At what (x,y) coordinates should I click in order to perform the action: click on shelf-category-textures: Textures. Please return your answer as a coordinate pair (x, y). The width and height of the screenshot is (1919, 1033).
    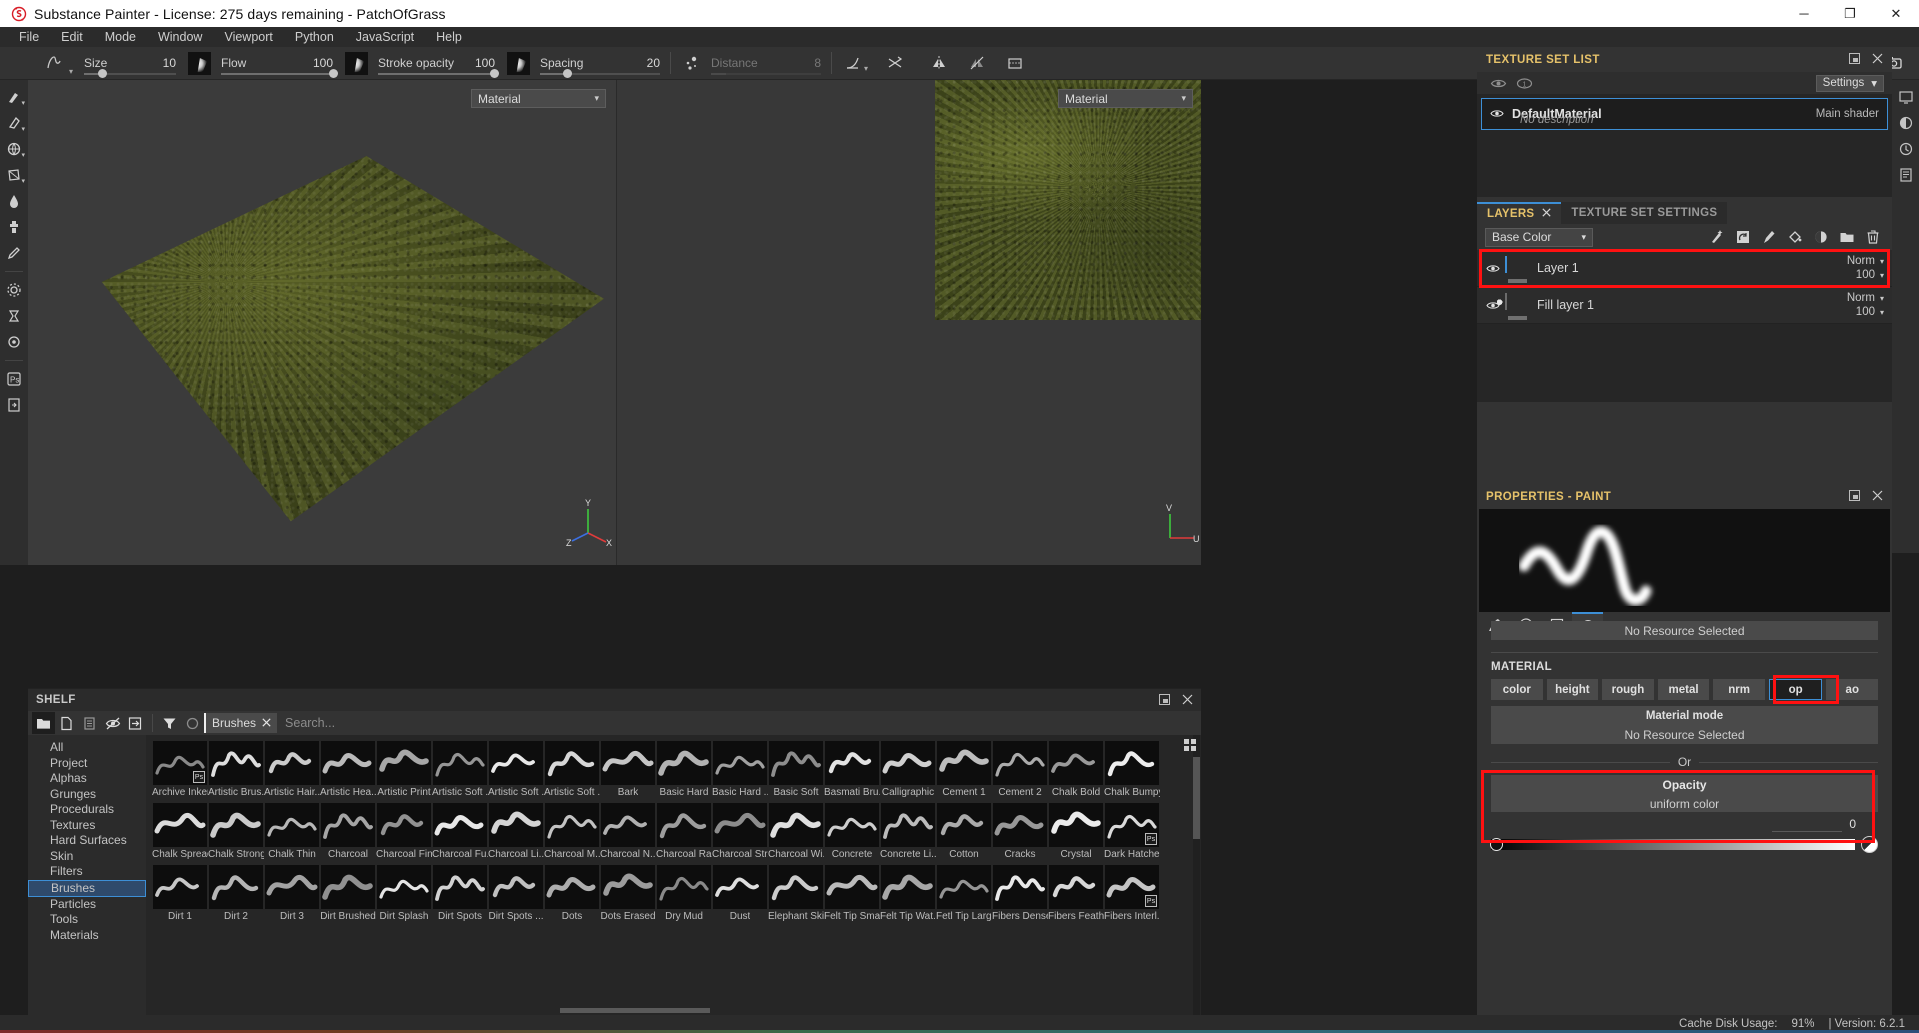
    Looking at the image, I should click on (87, 826).